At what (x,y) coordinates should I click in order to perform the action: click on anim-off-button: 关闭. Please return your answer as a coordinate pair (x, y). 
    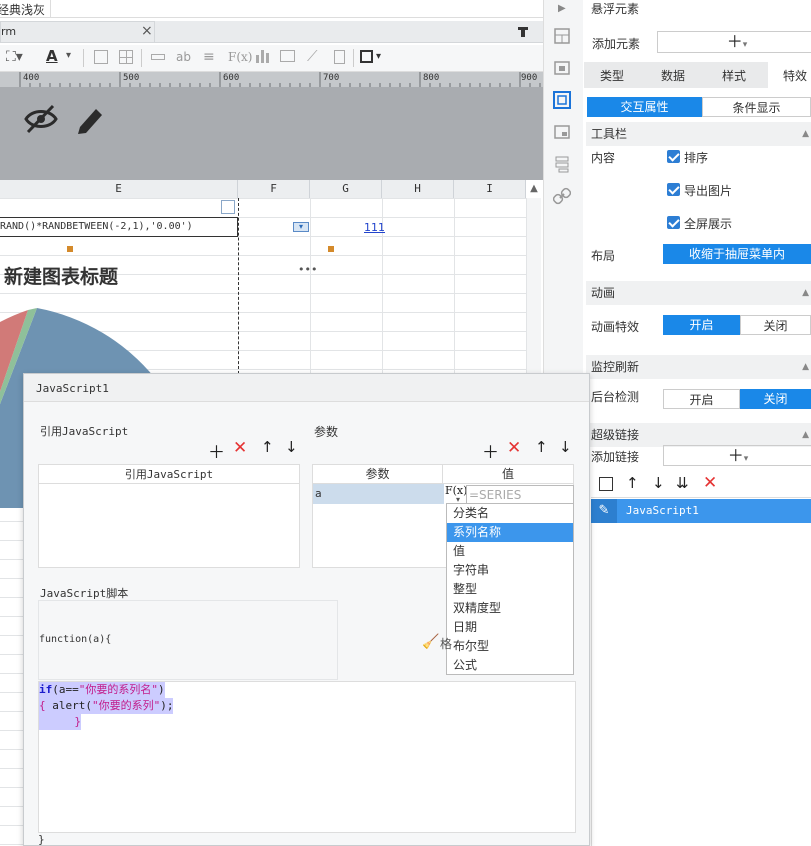
    Looking at the image, I should click on (775, 325).